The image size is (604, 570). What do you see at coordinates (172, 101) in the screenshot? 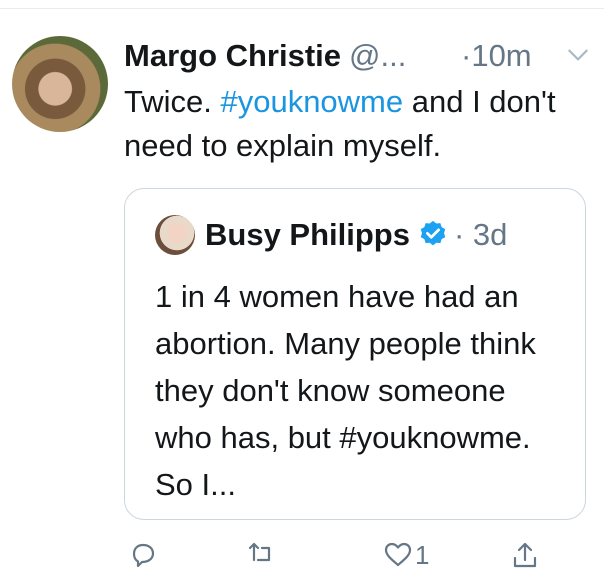
I see `tweet-text-before: Twice.` at bounding box center [172, 101].